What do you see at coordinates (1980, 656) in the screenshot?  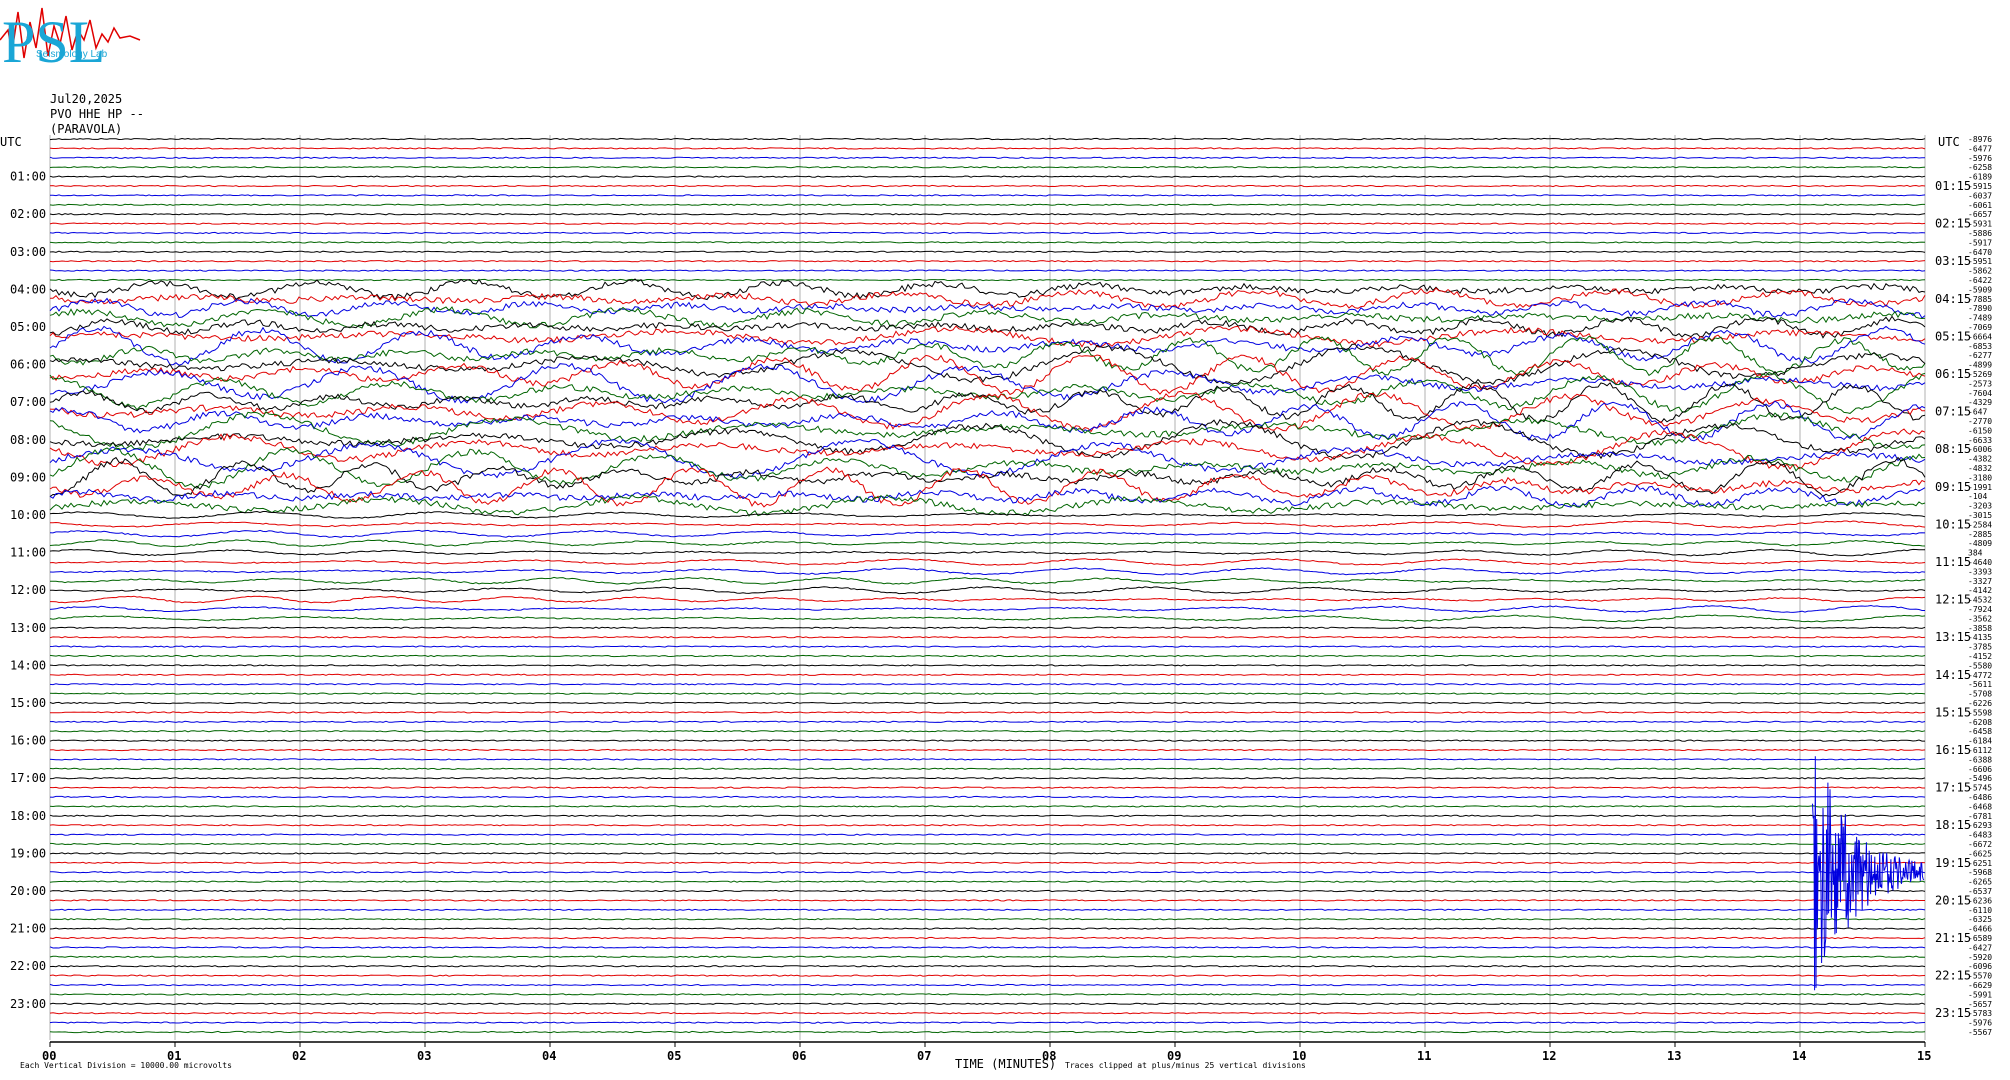 I see `trace-offset-label: -4152` at bounding box center [1980, 656].